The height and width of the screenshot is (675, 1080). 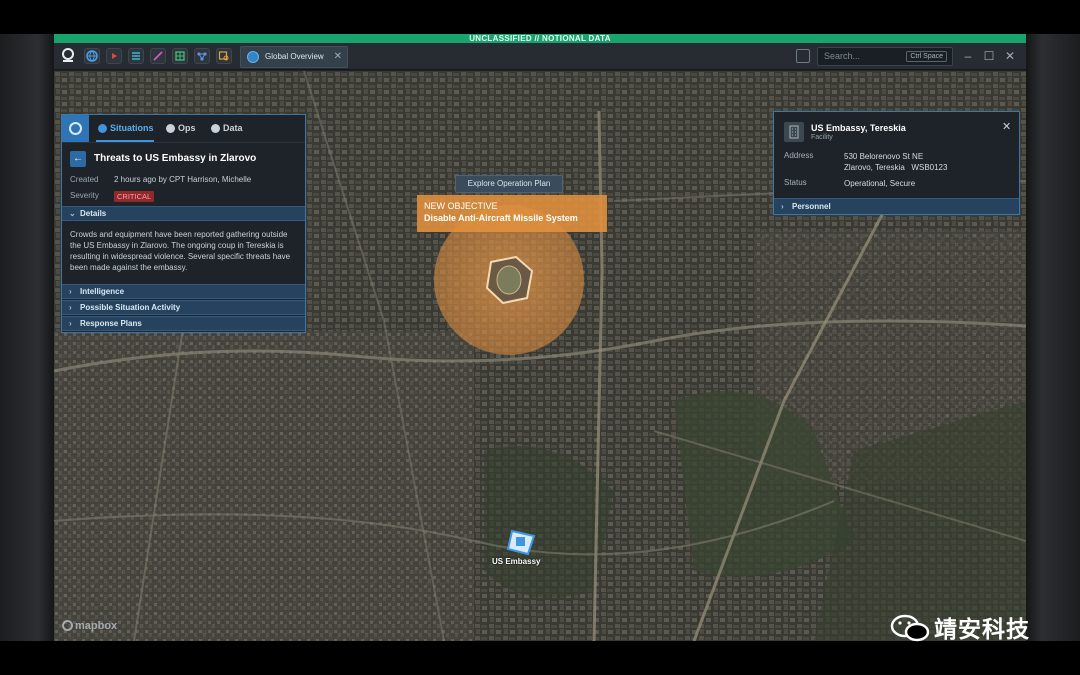 I want to click on watermark-text: 靖安科技, so click(x=982, y=630).